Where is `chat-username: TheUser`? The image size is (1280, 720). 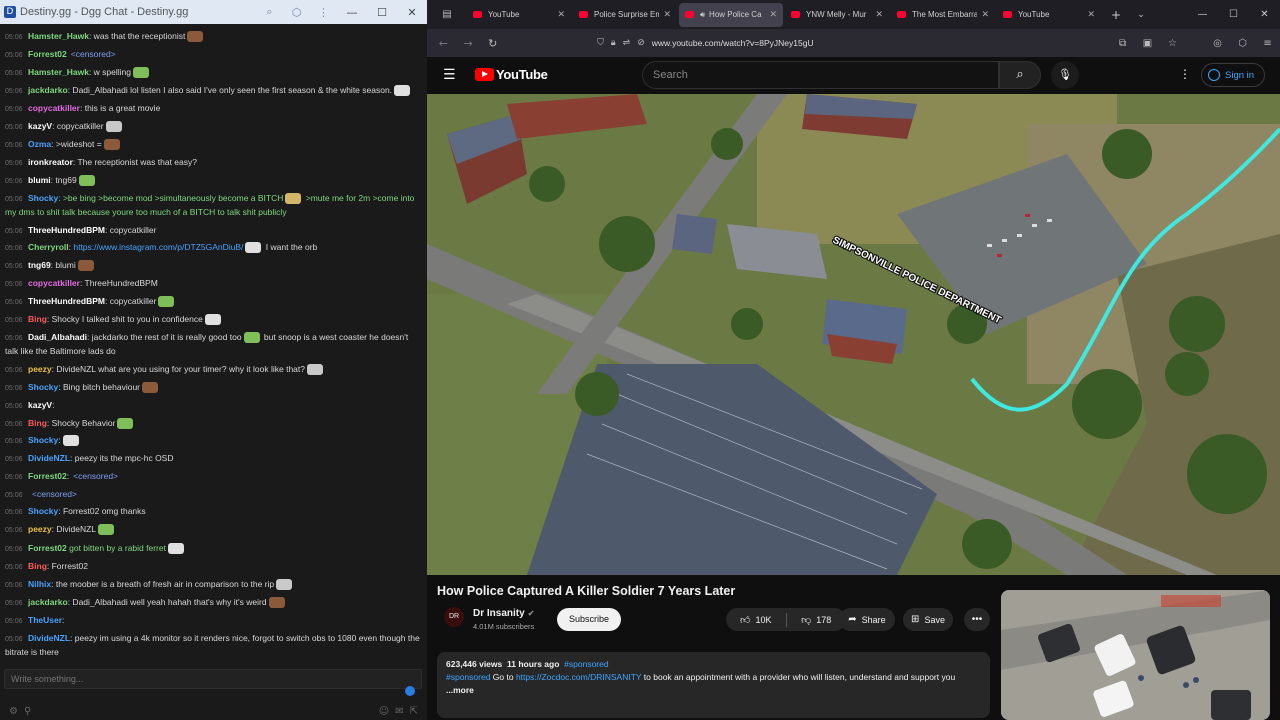
chat-username: TheUser is located at coordinates (45, 620).